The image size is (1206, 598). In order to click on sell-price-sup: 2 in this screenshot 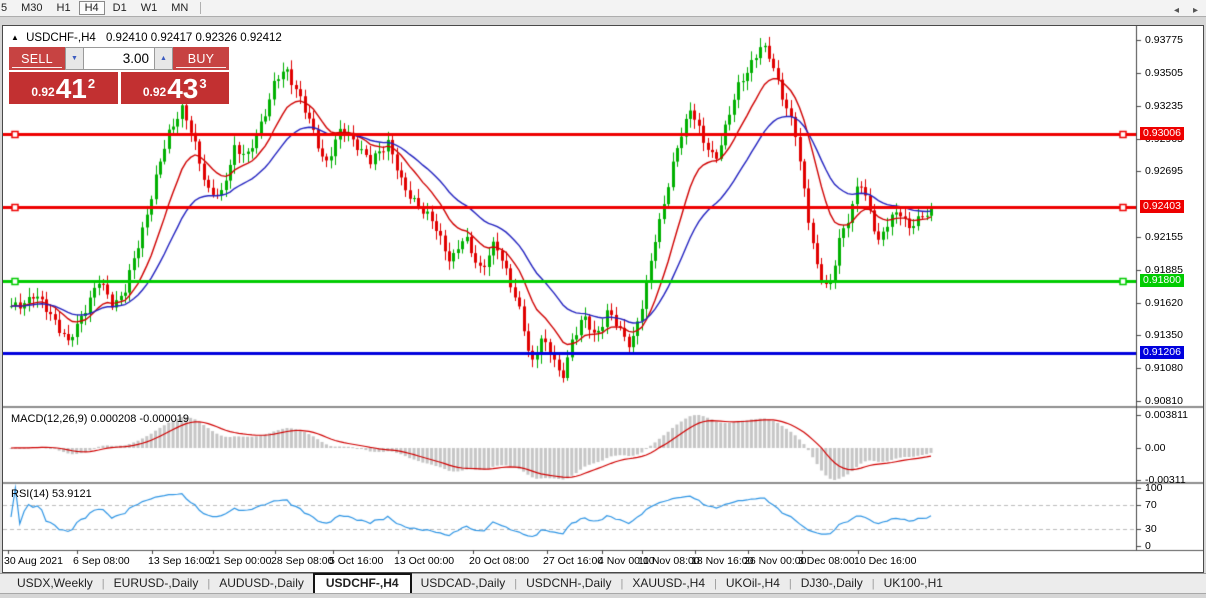, I will do `click(91, 83)`.